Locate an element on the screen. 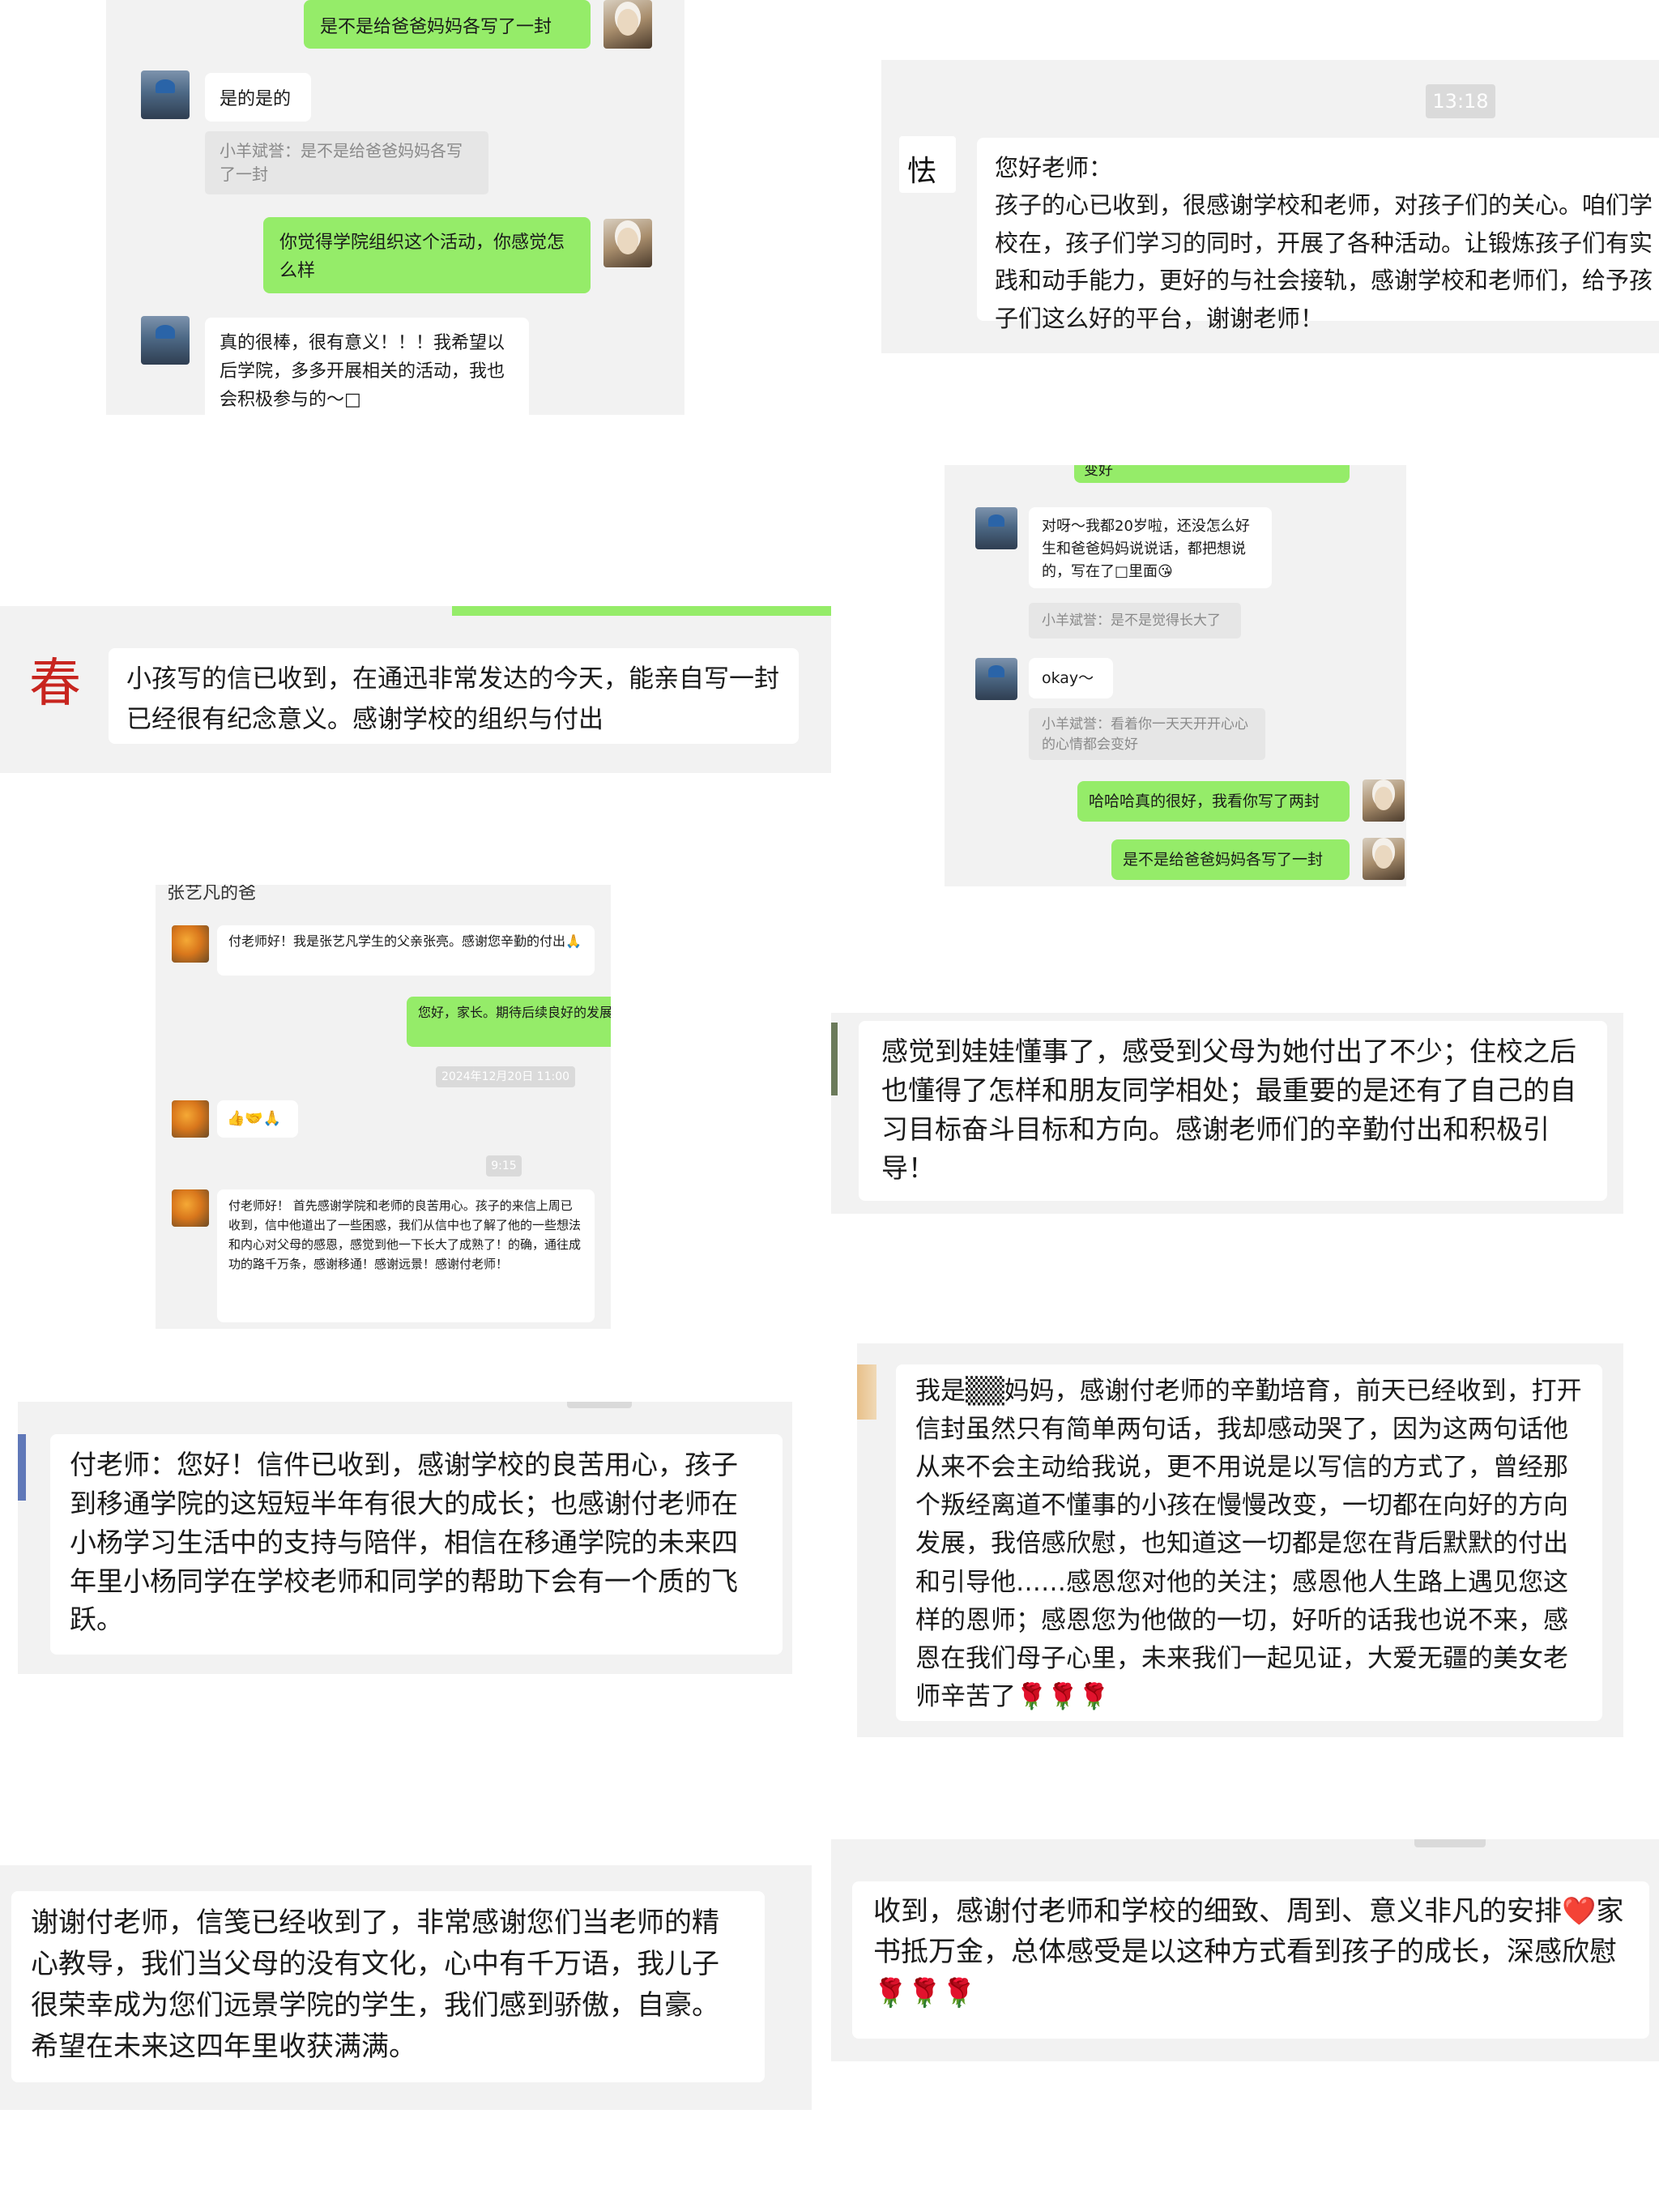 Image resolution: width=1659 pixels, height=2212 pixels. chat-bubble-received: 对呀～我都20岁啦，还没怎么好生和爸爸妈妈说说话，都把想说的，写在了□里面😘 is located at coordinates (1150, 547).